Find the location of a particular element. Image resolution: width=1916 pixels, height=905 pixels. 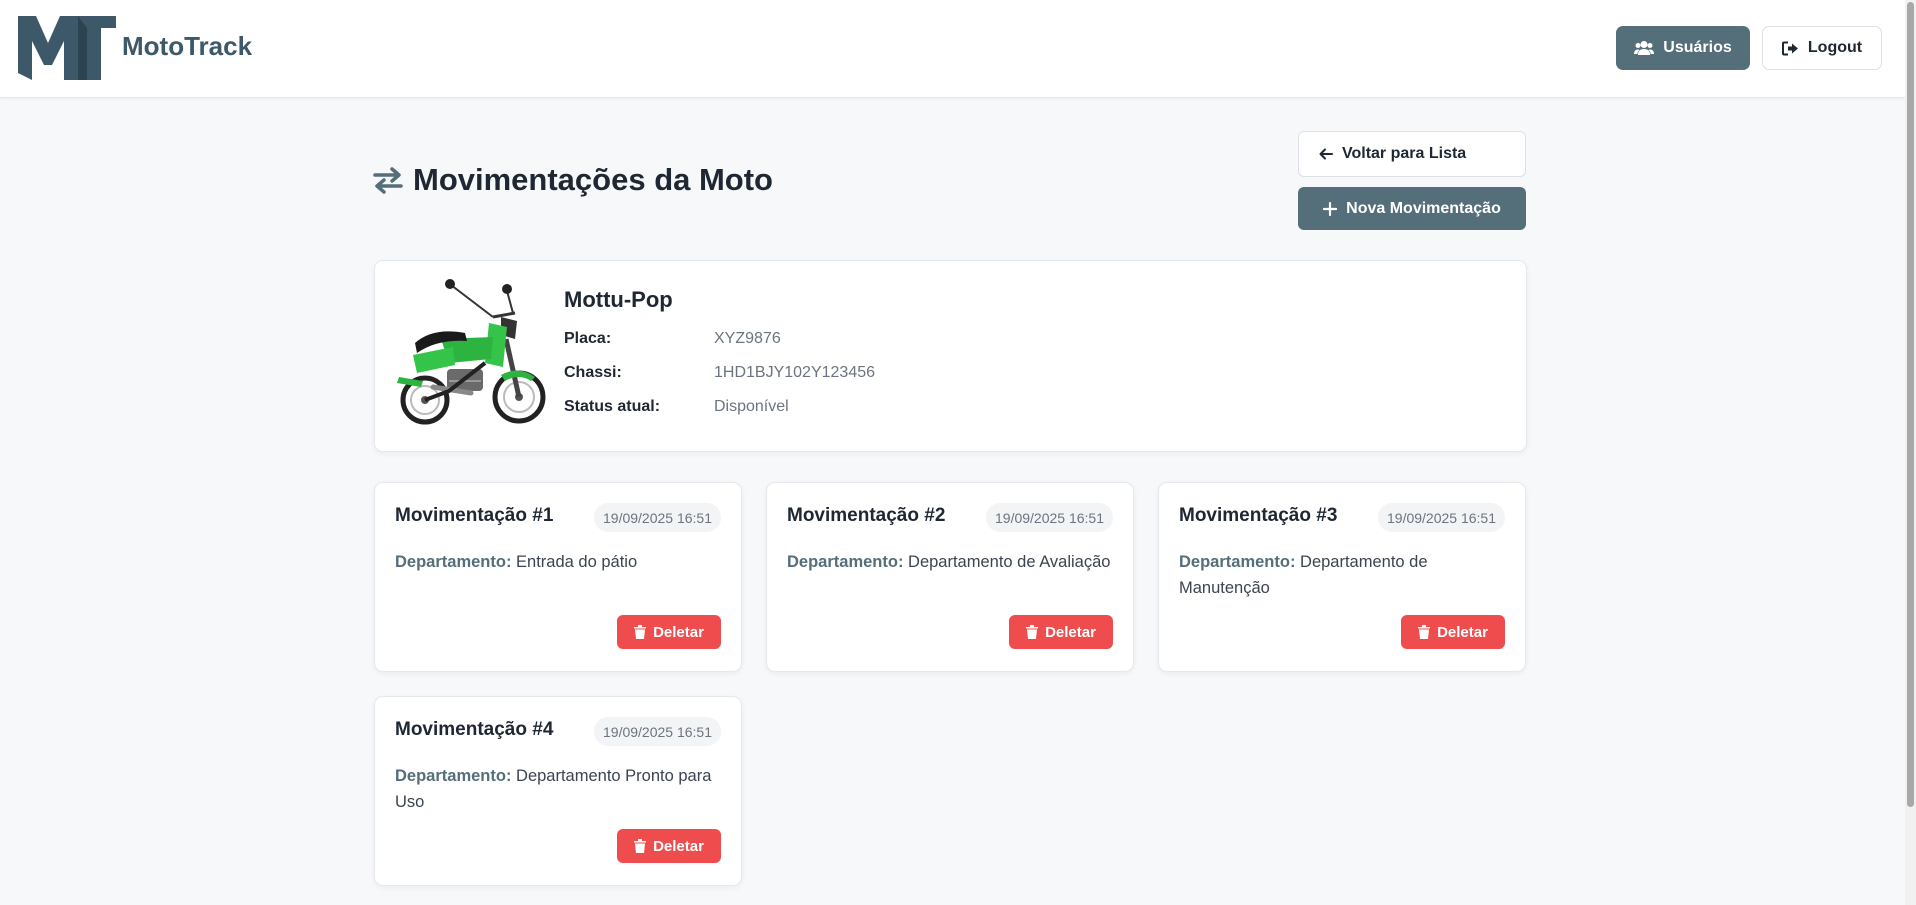

arrow-left-icon is located at coordinates (1326, 154).